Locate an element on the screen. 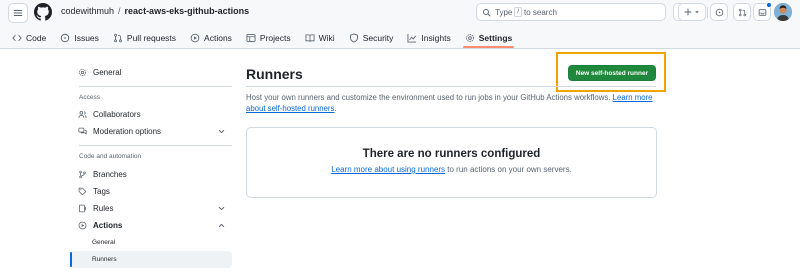  breadcrumb: codewithmuh / react-aws-eks-github-actions is located at coordinates (155, 11).